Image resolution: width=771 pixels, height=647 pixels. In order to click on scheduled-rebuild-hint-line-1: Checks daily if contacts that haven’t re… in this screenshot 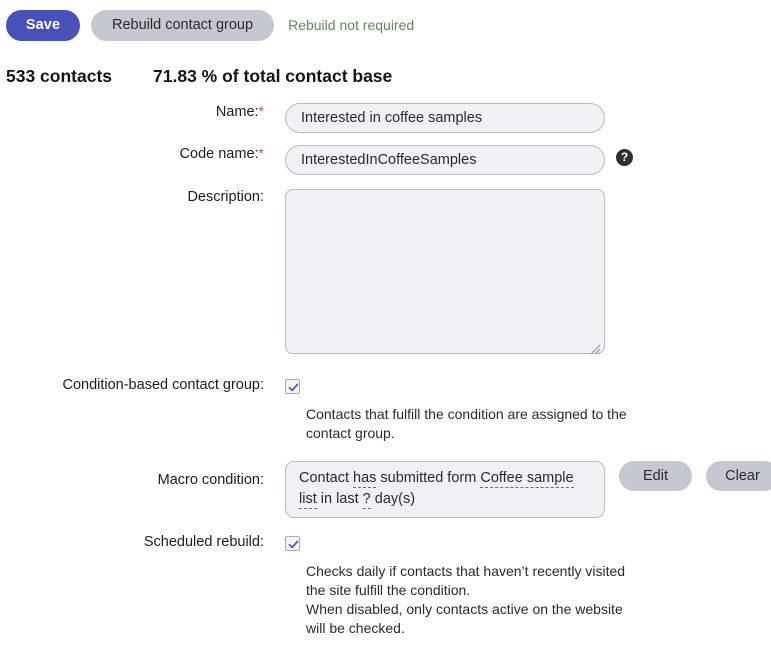, I will do `click(466, 580)`.